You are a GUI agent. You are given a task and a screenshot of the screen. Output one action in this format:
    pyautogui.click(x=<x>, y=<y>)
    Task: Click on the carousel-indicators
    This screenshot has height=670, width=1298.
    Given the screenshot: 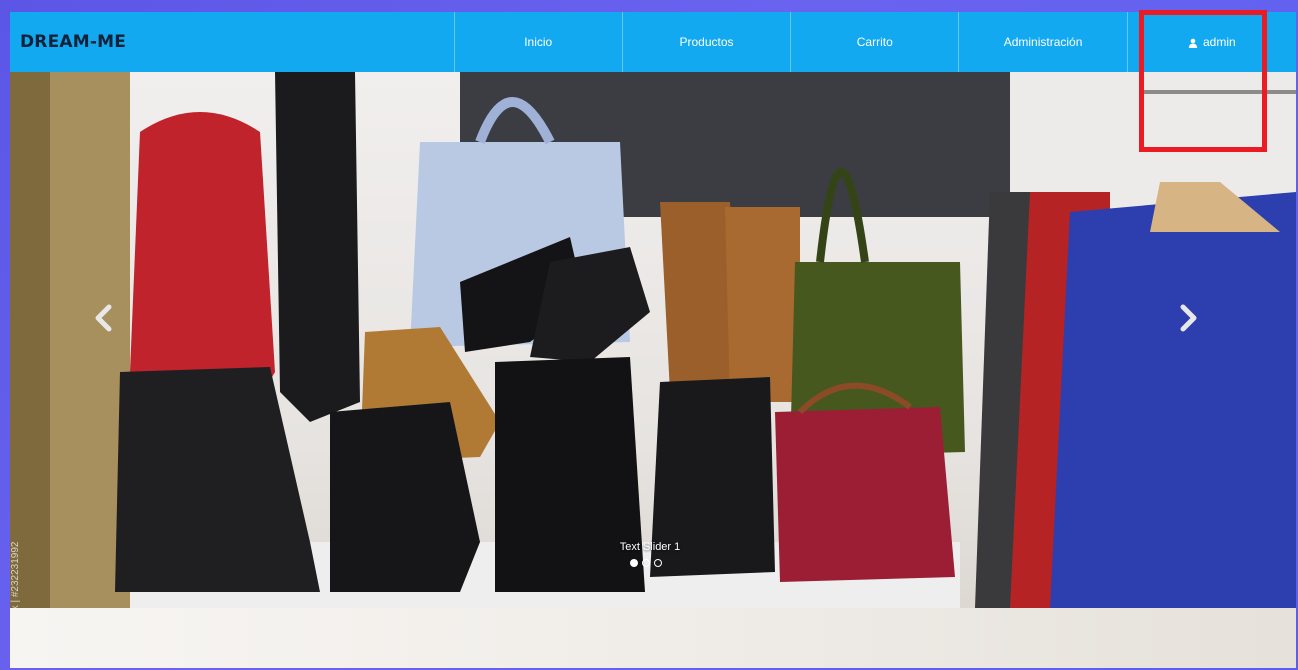 What is the action you would take?
    pyautogui.click(x=646, y=563)
    